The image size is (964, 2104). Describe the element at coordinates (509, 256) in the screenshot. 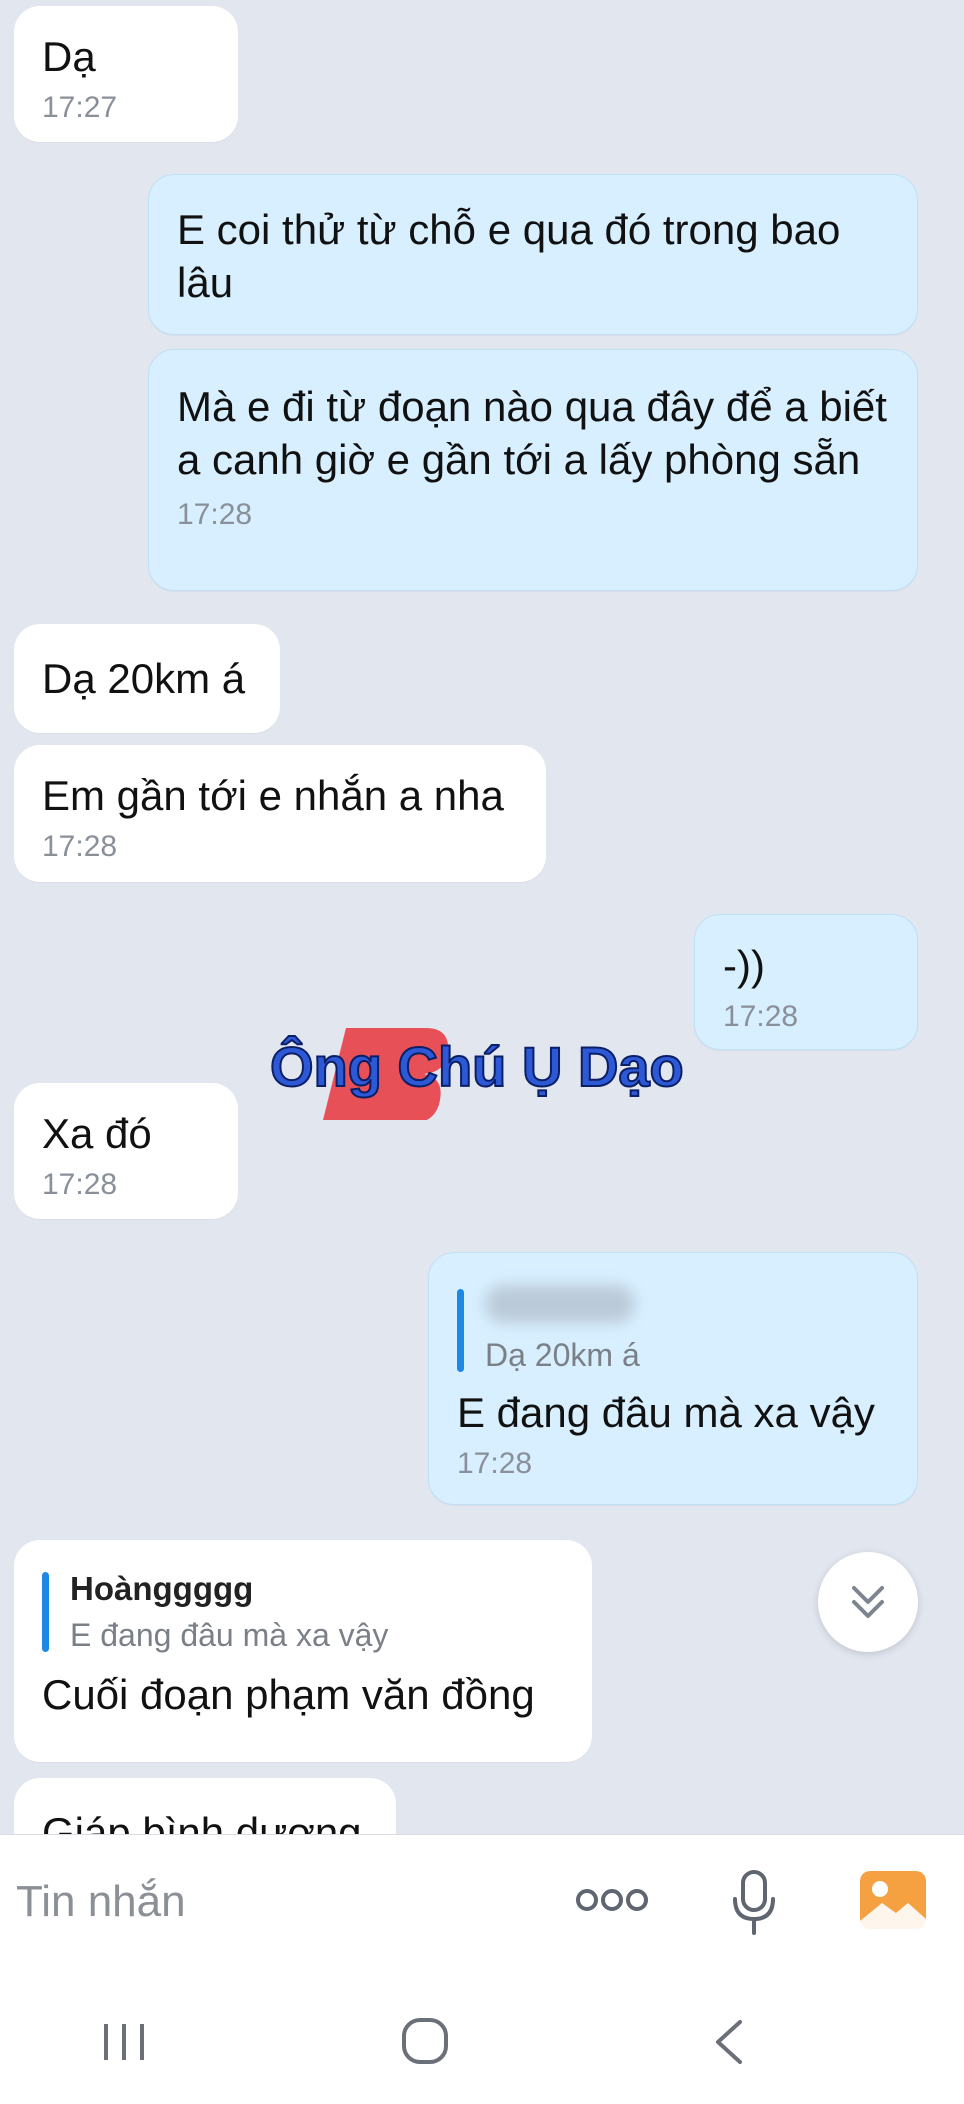

I see `message-text: E coi thử từ chỗ e qua đó trong bao lâu` at that location.